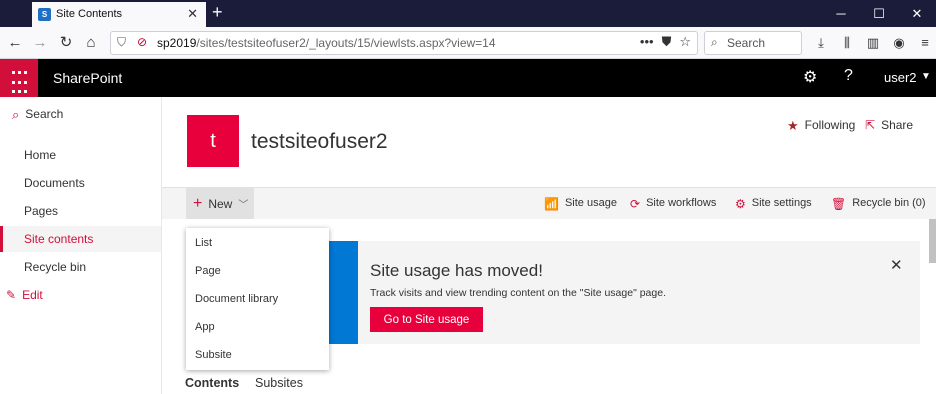 This screenshot has width=936, height=394. I want to click on menu-item-app: App, so click(257, 327).